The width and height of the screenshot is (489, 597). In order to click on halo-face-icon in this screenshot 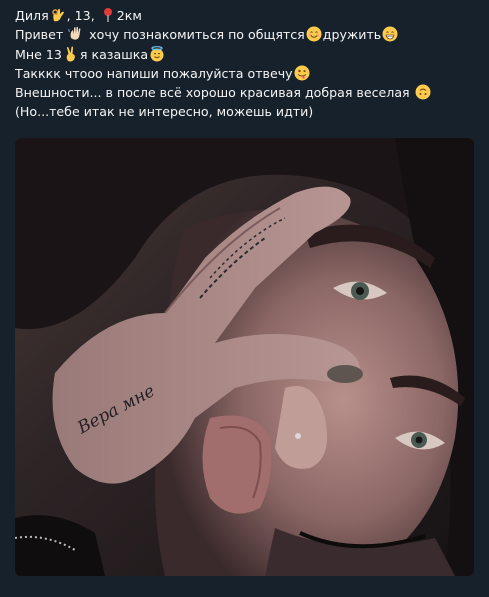, I will do `click(157, 53)`.